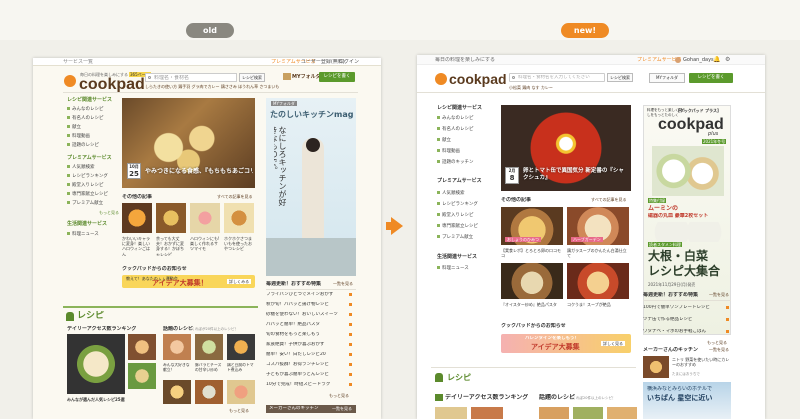 Image resolution: width=800 pixels, height=419 pixels. Describe the element at coordinates (235, 196) in the screenshot. I see `old-articles-more: すべての記事を見る` at that location.